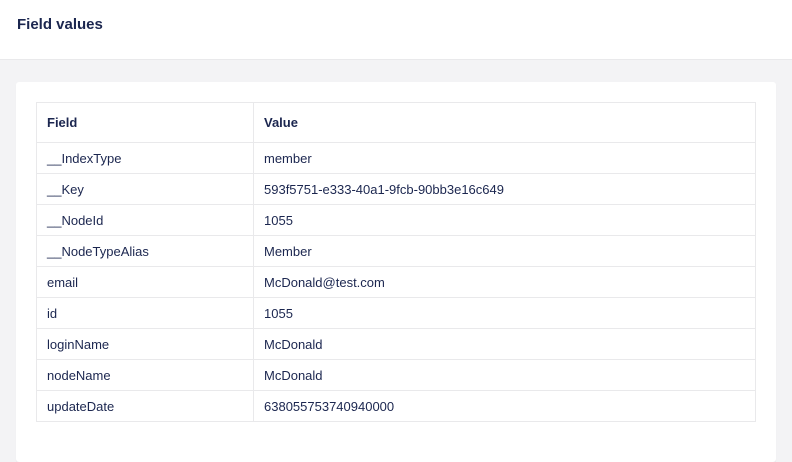 The height and width of the screenshot is (462, 792). What do you see at coordinates (145, 122) in the screenshot?
I see `column-header-field: Field` at bounding box center [145, 122].